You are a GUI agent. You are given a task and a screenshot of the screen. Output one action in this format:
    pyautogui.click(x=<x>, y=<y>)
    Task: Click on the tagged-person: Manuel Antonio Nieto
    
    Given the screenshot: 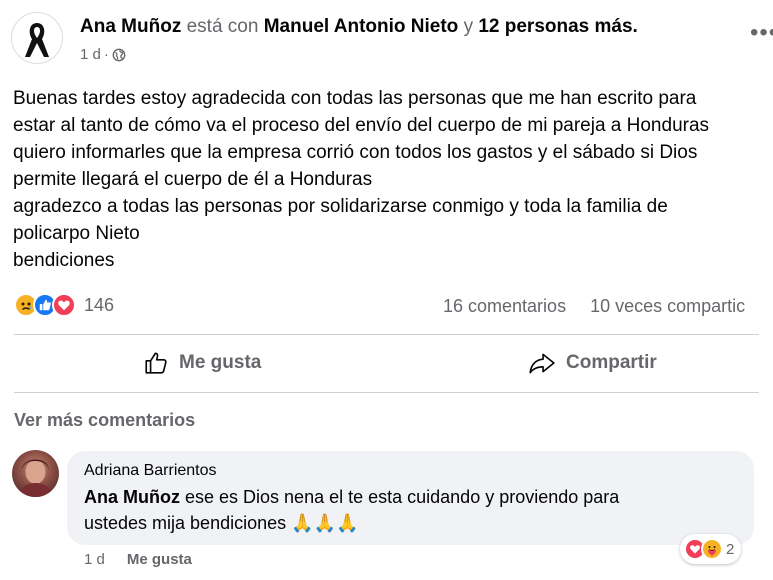 What is the action you would take?
    pyautogui.click(x=361, y=26)
    